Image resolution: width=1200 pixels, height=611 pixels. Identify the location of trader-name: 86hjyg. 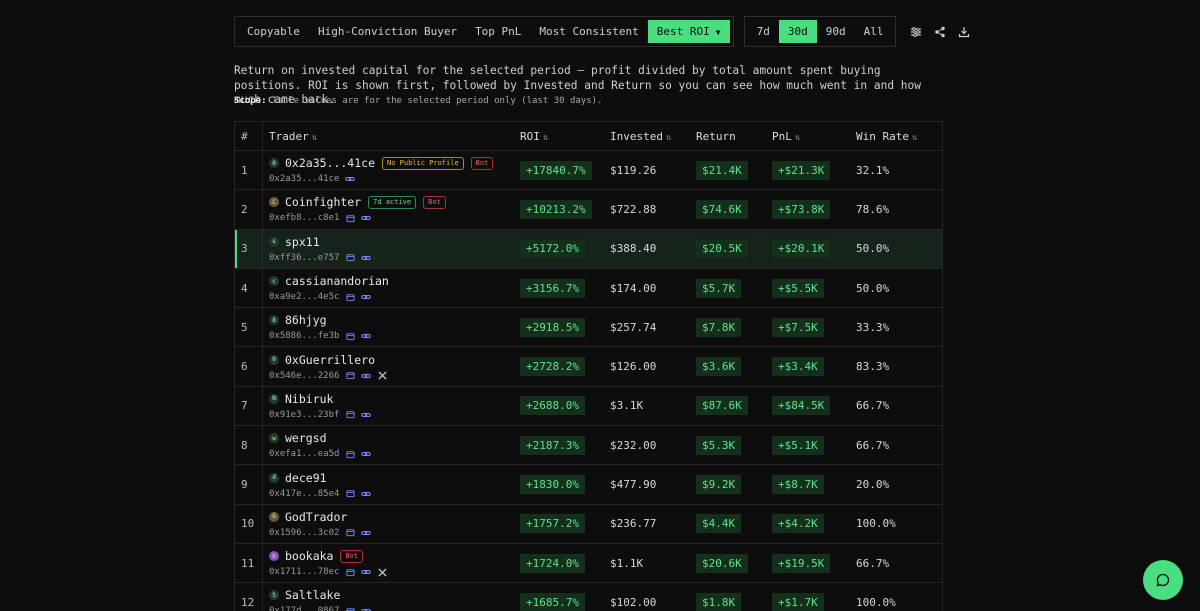
(306, 320).